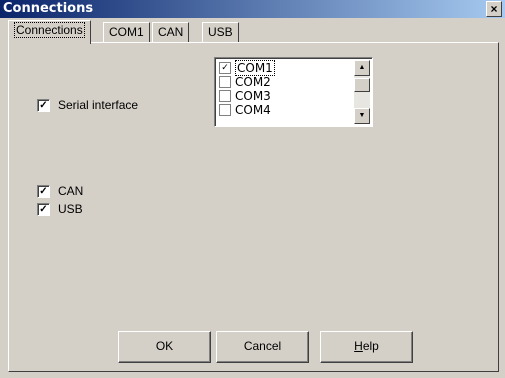 This screenshot has width=505, height=378. Describe the element at coordinates (171, 32) in the screenshot. I see `tab-can: CAN` at that location.